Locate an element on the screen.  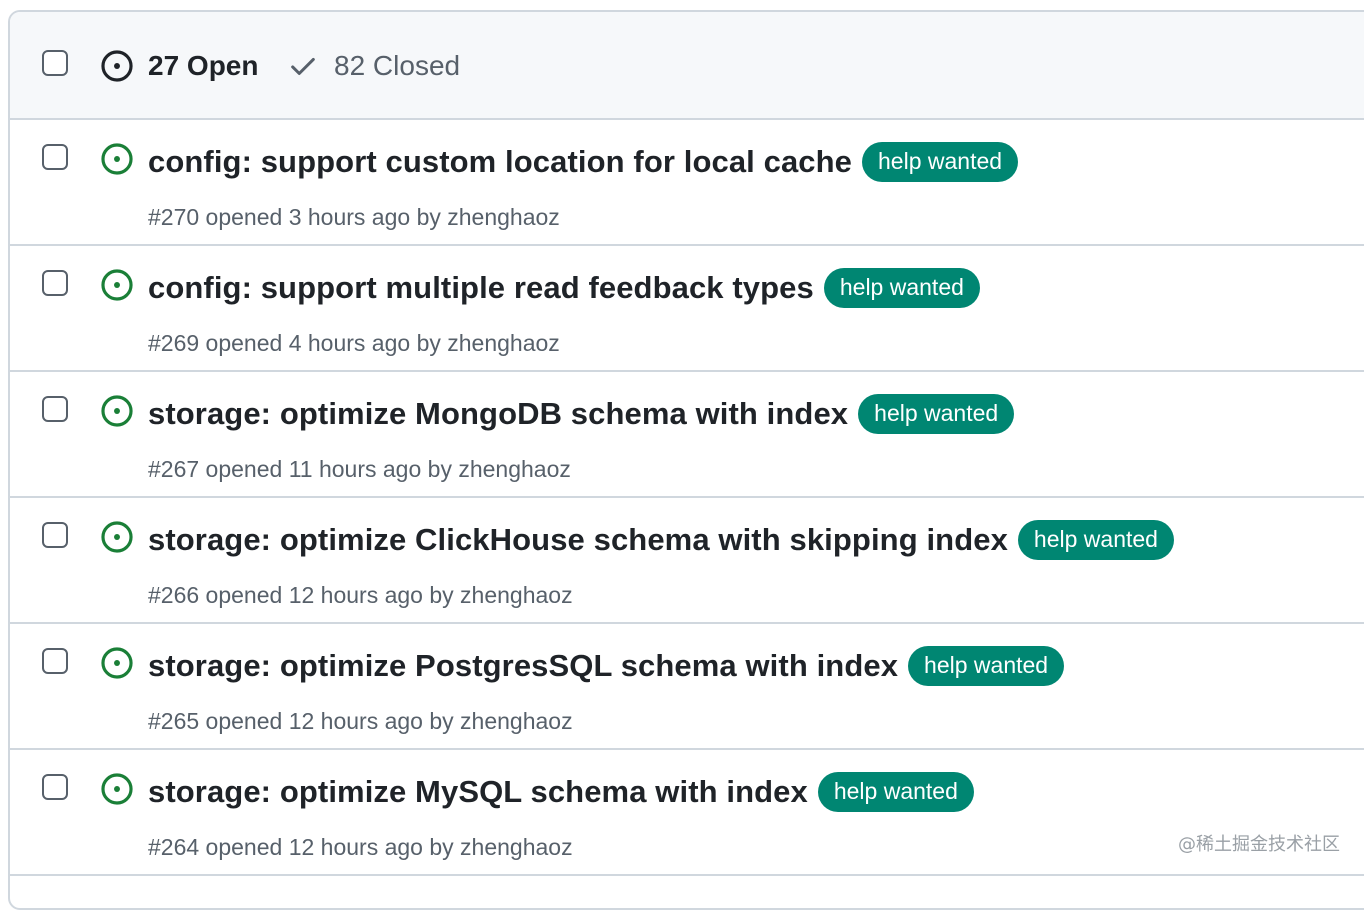
watermark: @稀土掘金技术社区 is located at coordinates (1259, 843).